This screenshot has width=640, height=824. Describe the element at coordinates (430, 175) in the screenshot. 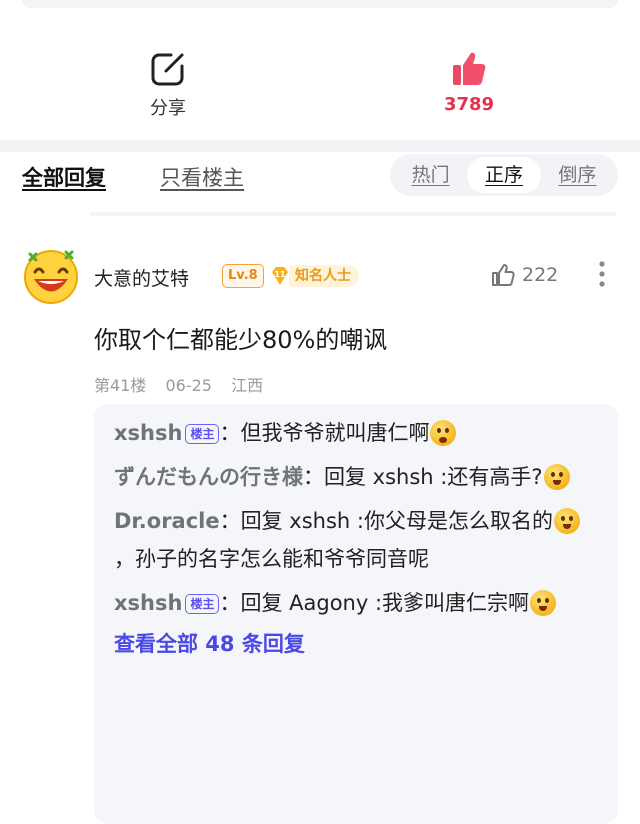

I see `sort-hot-button: 热门` at that location.